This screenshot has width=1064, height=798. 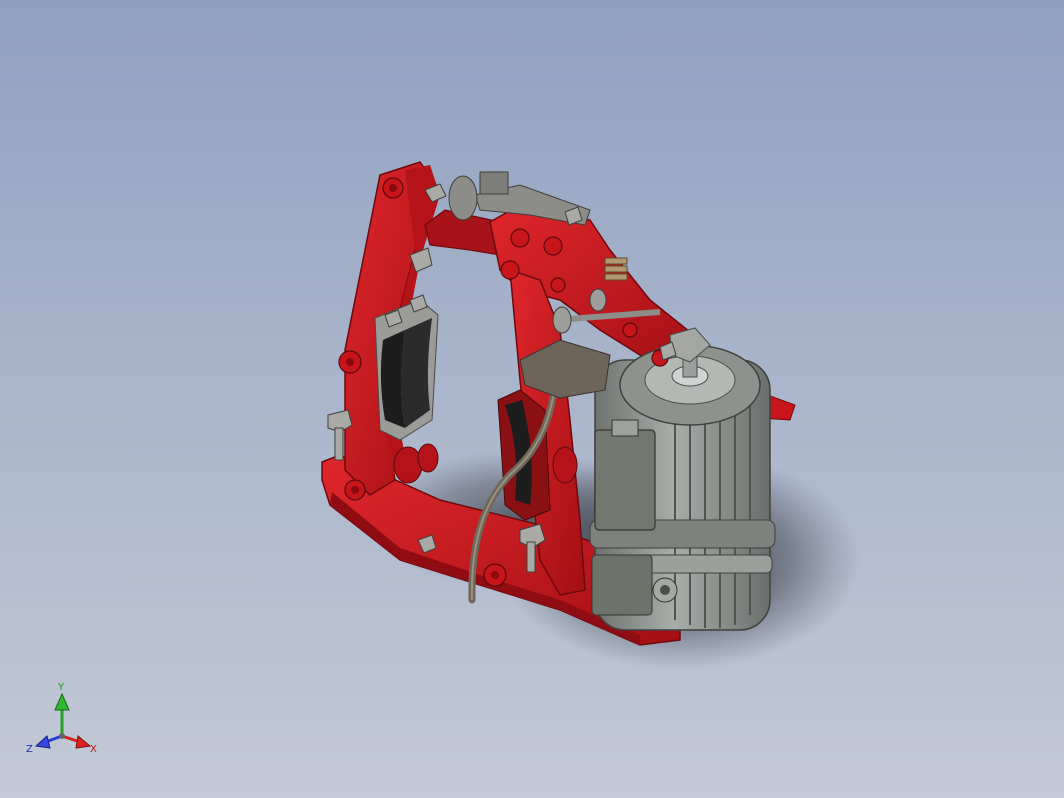 I want to click on left-brake-pad-face, so click(x=416, y=373).